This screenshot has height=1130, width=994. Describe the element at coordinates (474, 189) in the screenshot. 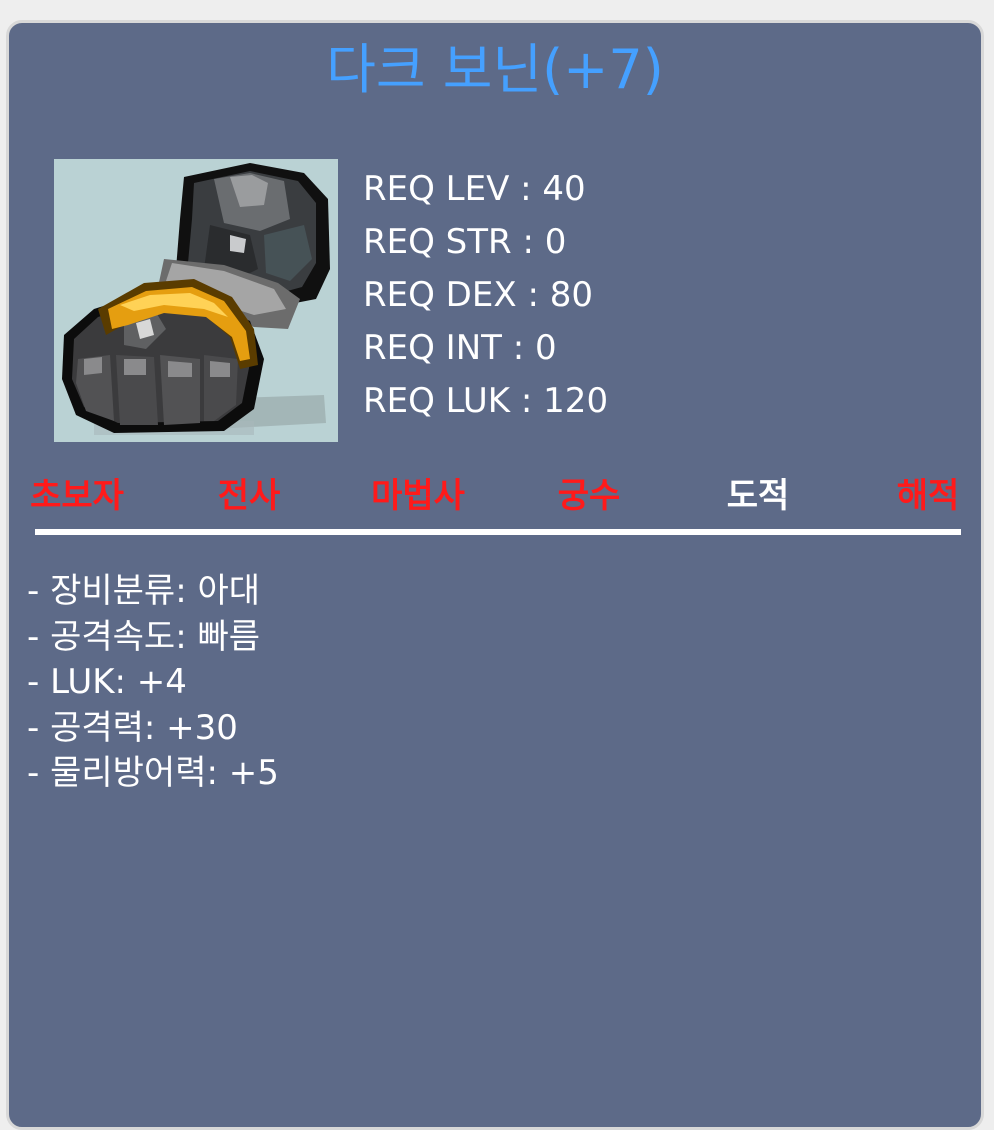

I see `req-level: REQ LEV : 40` at that location.